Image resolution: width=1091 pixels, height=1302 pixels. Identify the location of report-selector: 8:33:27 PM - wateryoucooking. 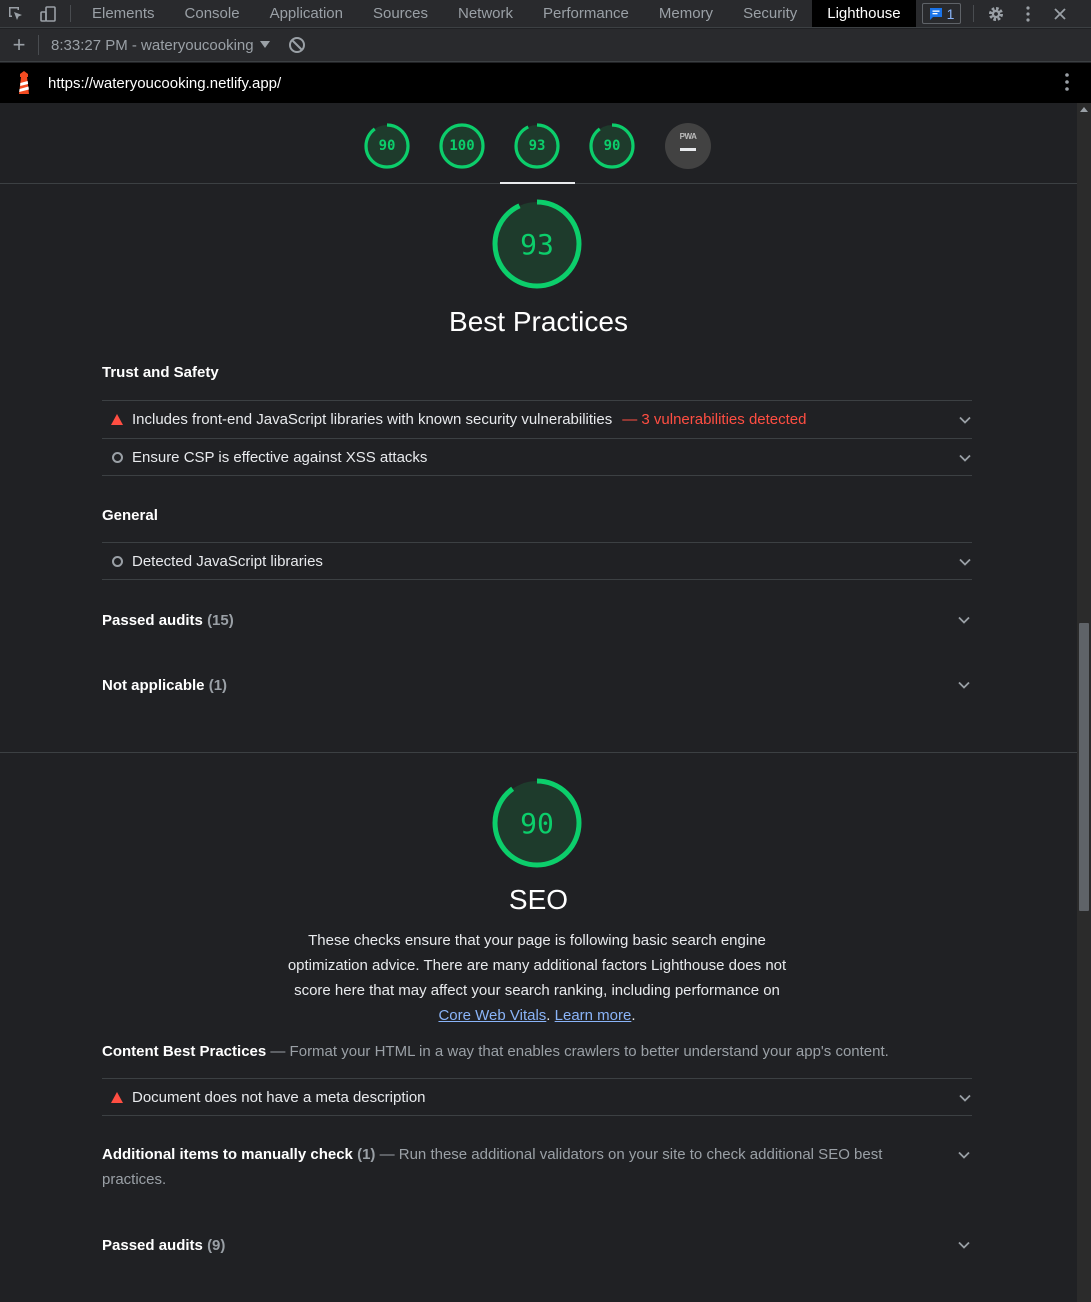
(160, 45).